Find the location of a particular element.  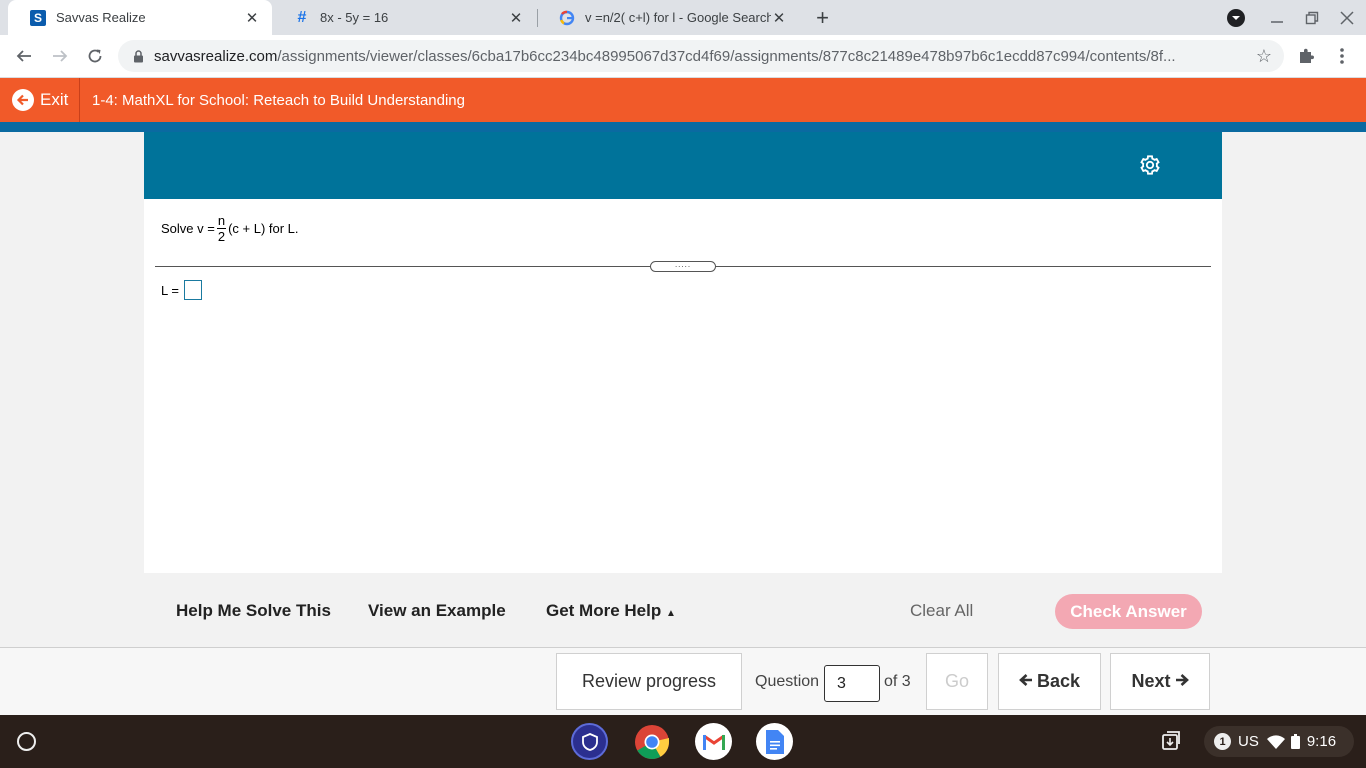

question-number-input is located at coordinates (852, 683).